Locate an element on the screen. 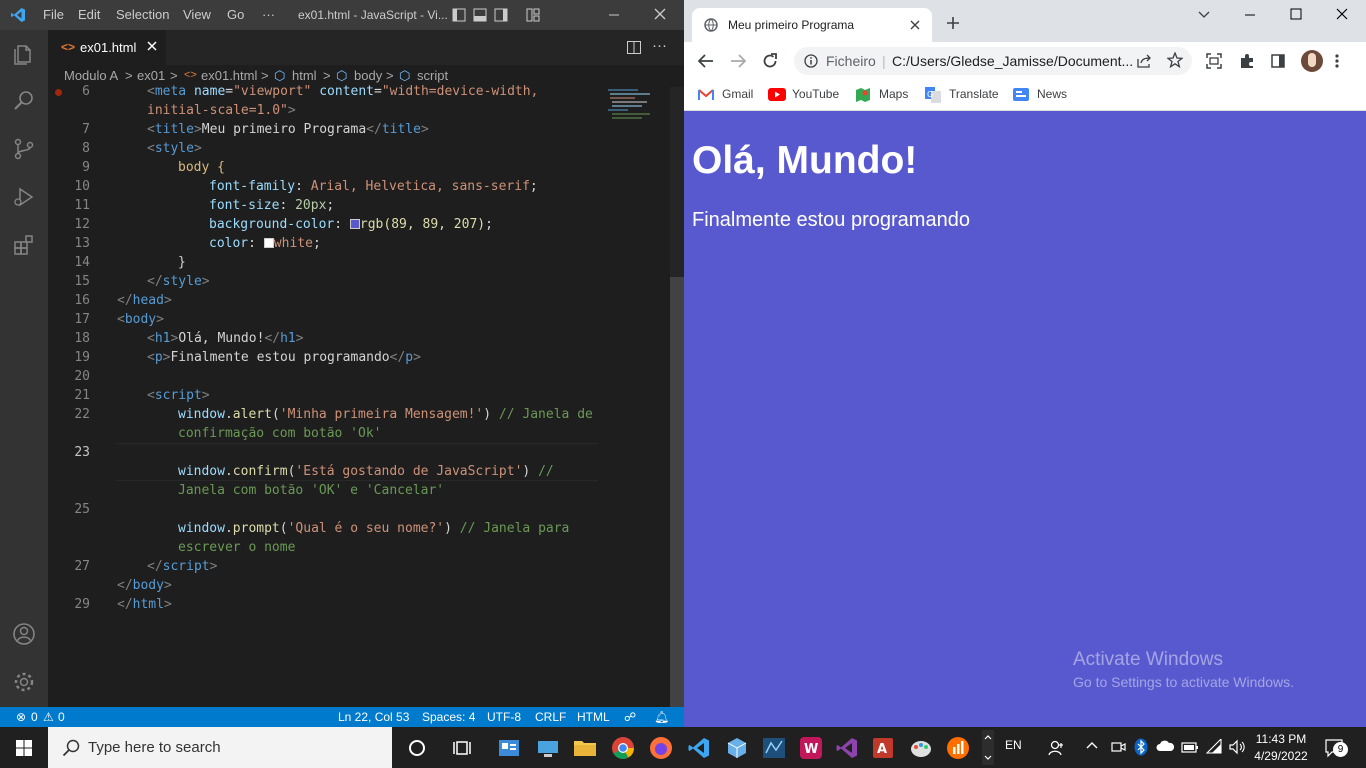  forward-arrow-icon is located at coordinates (738, 61).